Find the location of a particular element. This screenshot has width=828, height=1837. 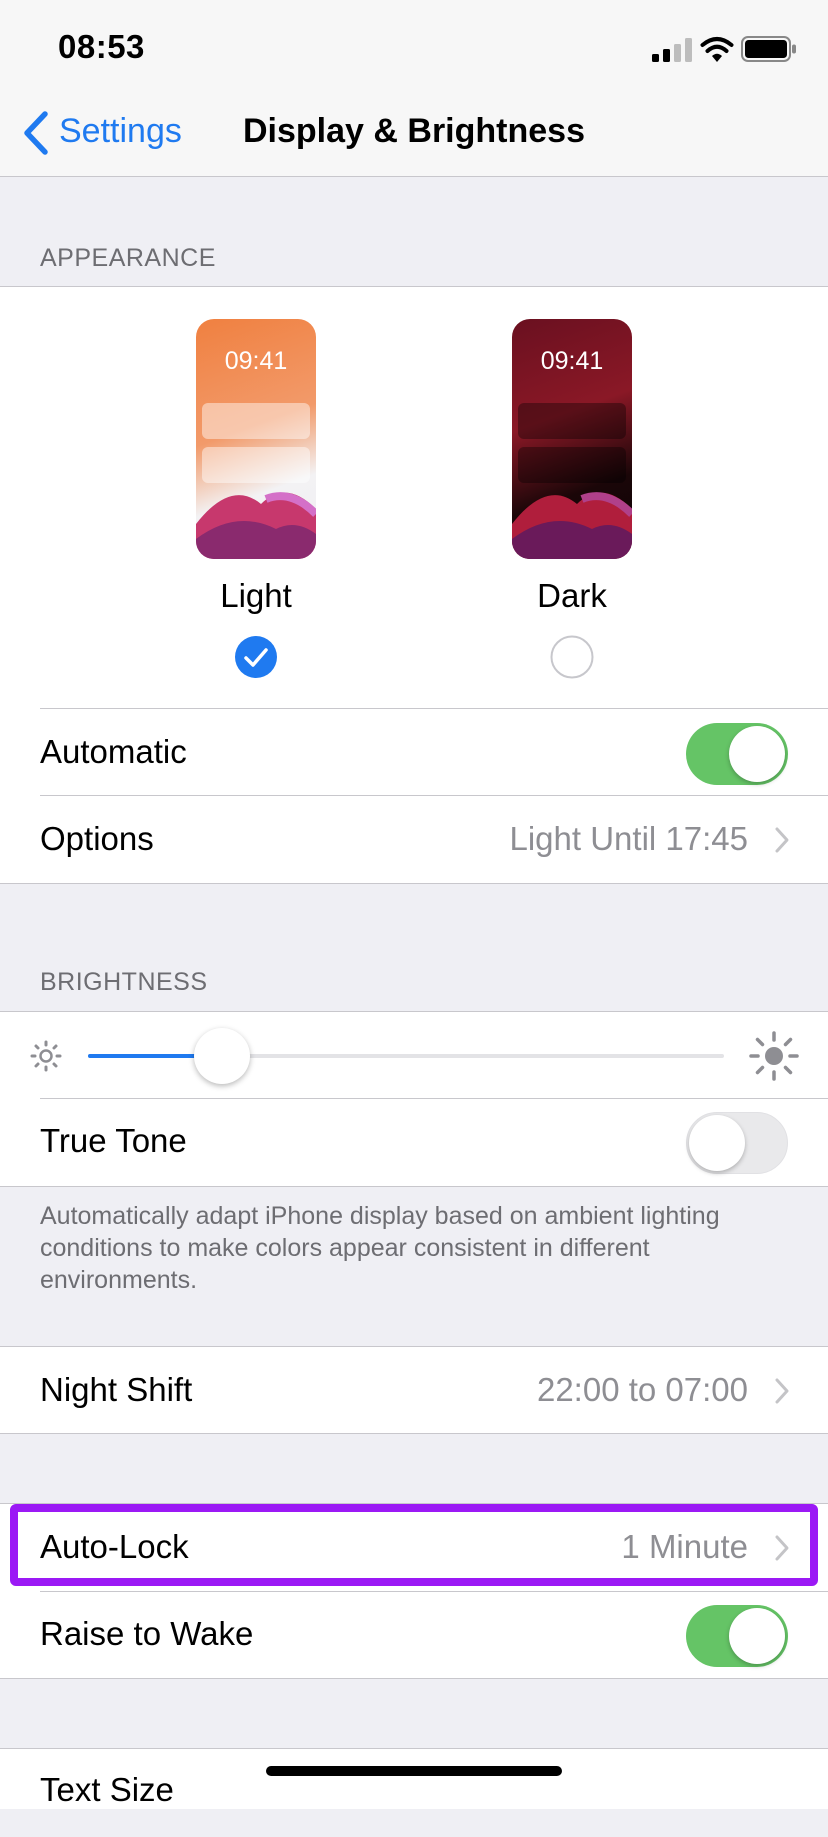

text-size-row: Text Size is located at coordinates (414, 1793).